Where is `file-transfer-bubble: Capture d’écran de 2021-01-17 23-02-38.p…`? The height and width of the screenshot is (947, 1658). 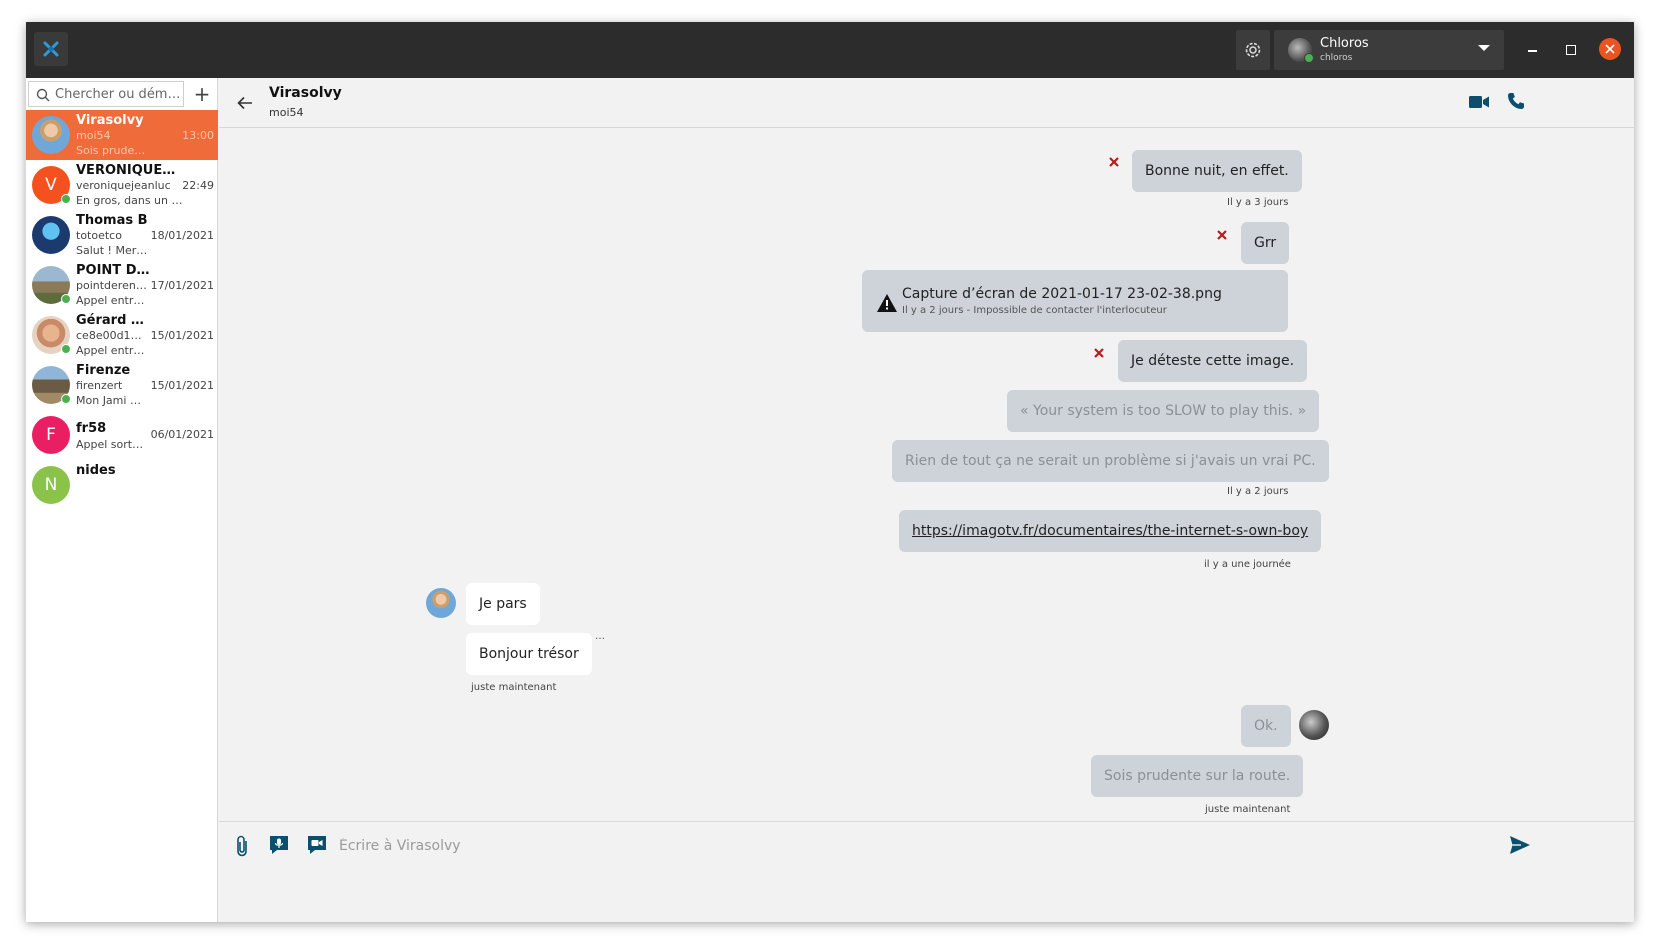
file-transfer-bubble: Capture d’écran de 2021-01-17 23-02-38.p… is located at coordinates (1075, 301).